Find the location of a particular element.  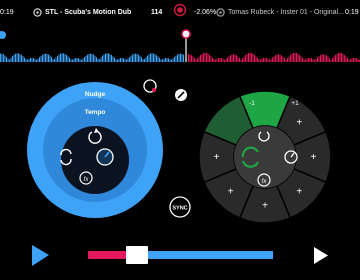

gauge-icon is located at coordinates (105, 157).